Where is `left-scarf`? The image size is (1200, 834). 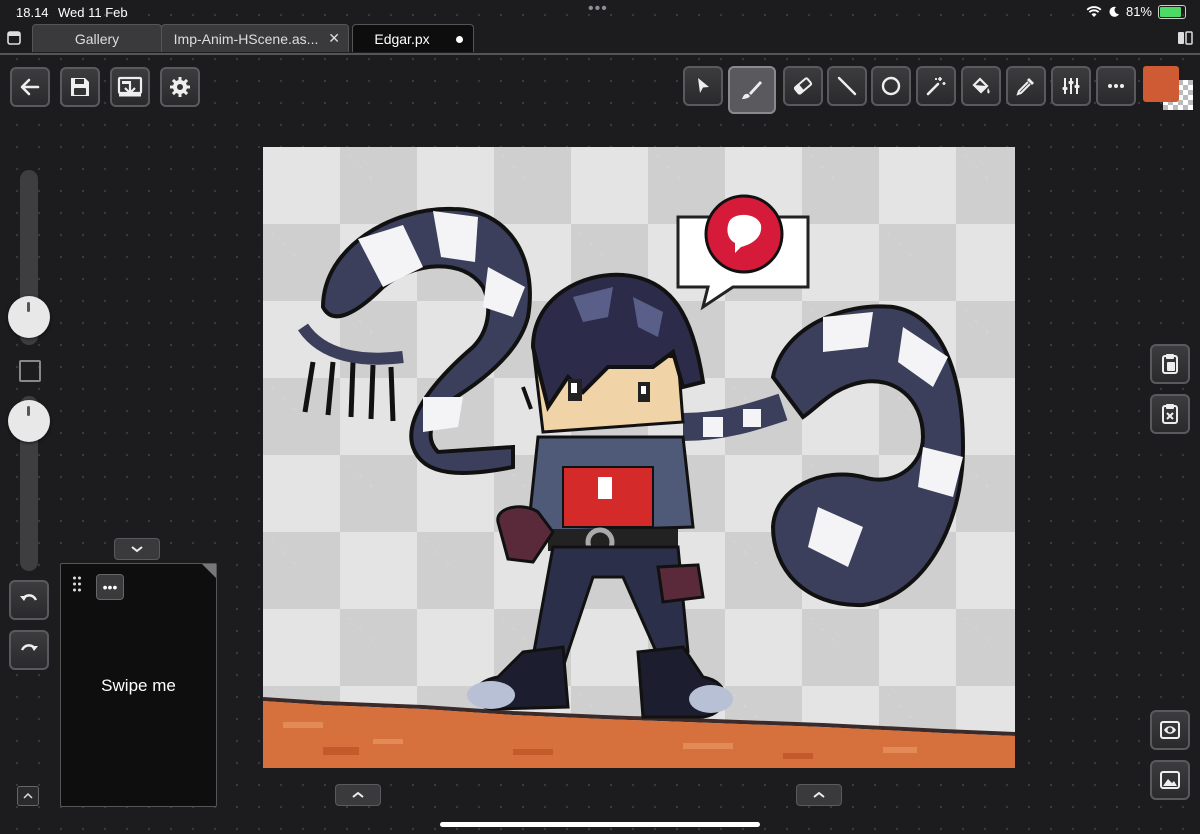
left-scarf is located at coordinates (426, 340).